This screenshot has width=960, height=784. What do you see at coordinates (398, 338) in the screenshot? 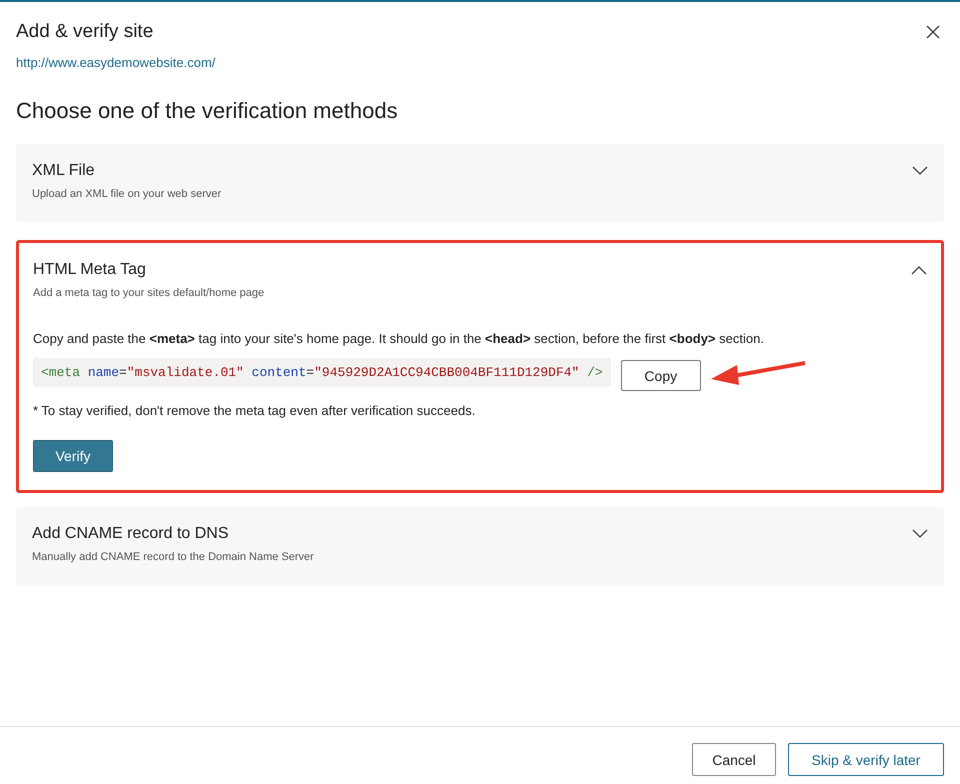
I see `instructions-text: Copy and paste the <meta> tag into your site's home page. It should go in the <head> section, before the first <body> section.` at bounding box center [398, 338].